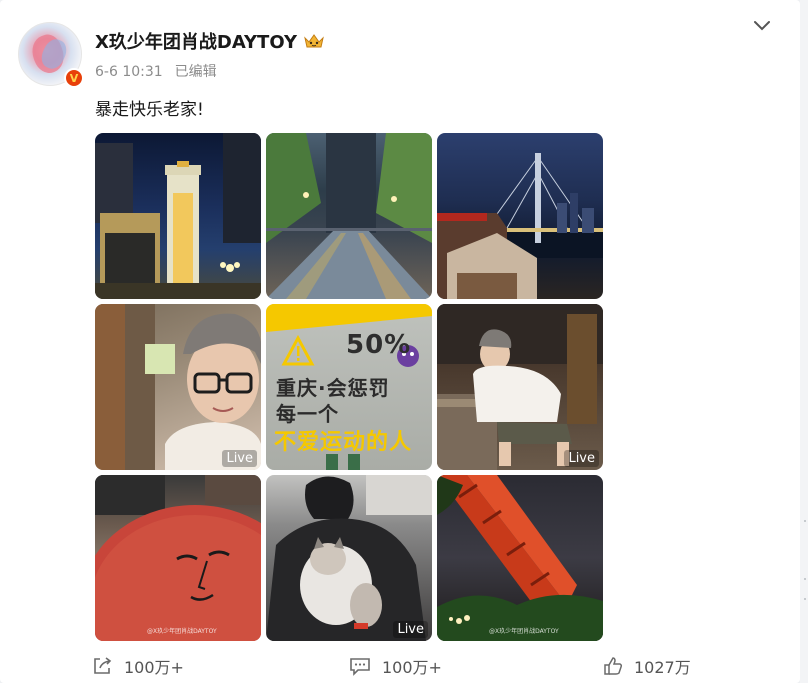  I want to click on share-icon, so click(103, 665).